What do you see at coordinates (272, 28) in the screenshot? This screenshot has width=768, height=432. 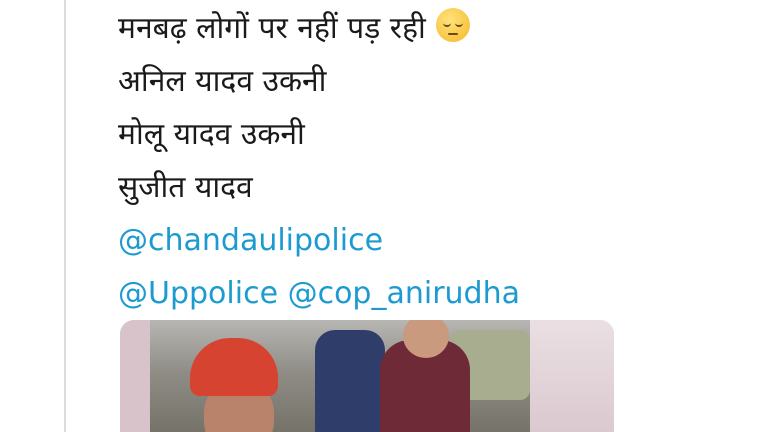 I see `tweet-line-1-text: मनबढ़ लोगों पर नहीं पड़ रही` at bounding box center [272, 28].